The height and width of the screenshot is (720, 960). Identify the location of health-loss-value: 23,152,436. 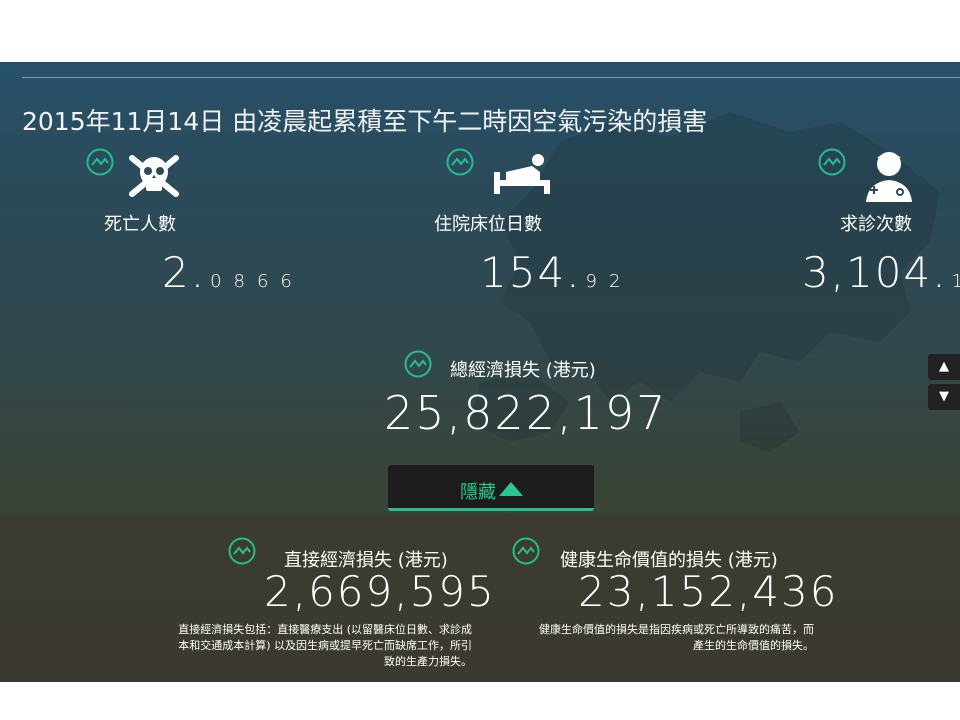
(708, 591).